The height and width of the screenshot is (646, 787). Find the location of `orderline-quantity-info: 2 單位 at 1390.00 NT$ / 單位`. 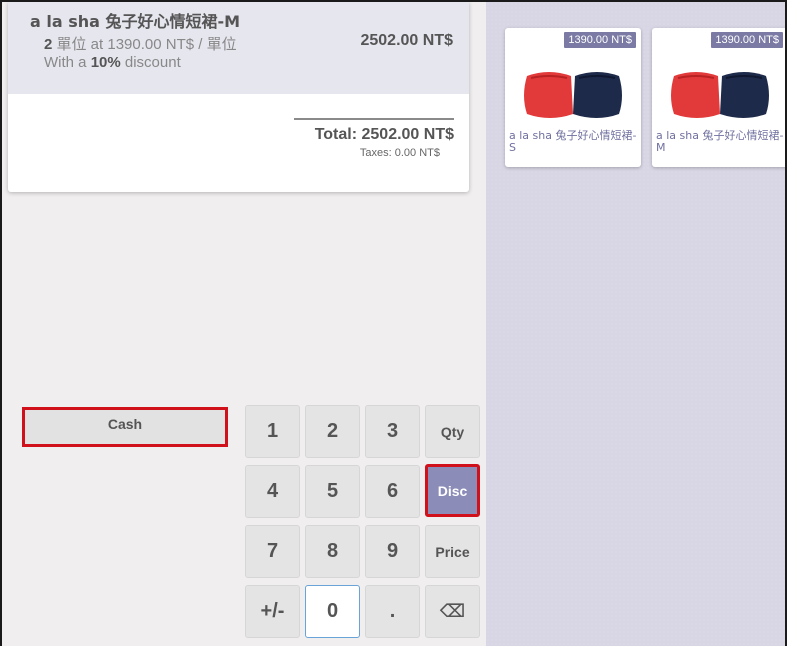

orderline-quantity-info: 2 單位 at 1390.00 NT$ / 單位 is located at coordinates (140, 43).